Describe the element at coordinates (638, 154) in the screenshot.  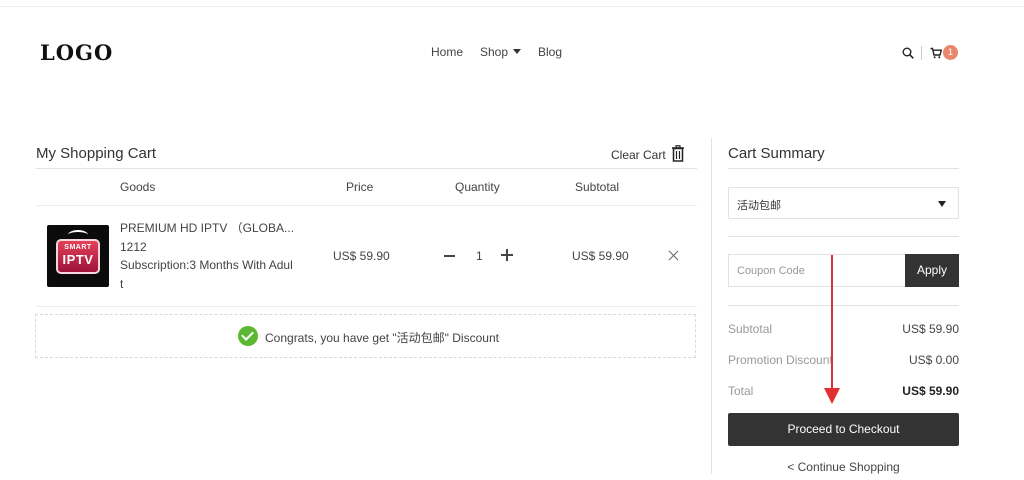
I see `clear-cart-label: Clear Cart` at that location.